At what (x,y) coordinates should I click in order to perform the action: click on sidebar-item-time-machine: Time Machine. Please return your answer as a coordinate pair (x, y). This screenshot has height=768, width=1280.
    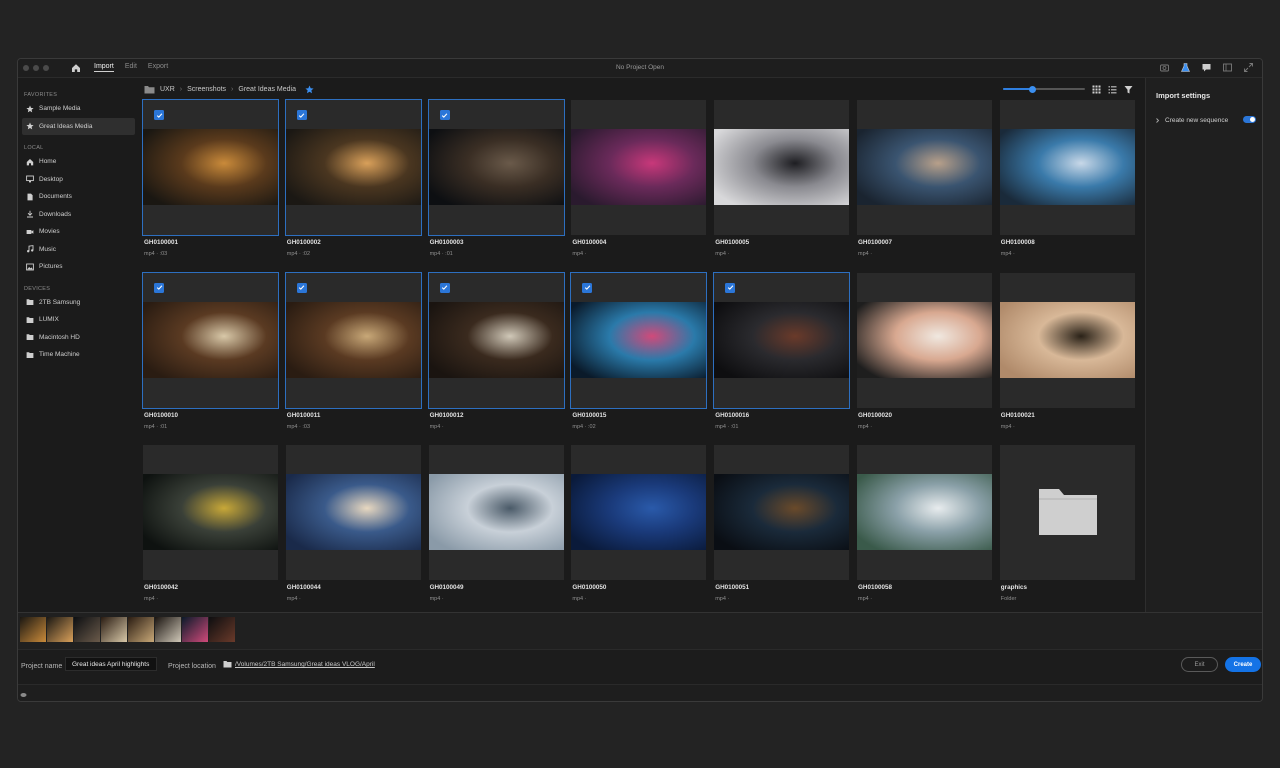
    Looking at the image, I should click on (78, 355).